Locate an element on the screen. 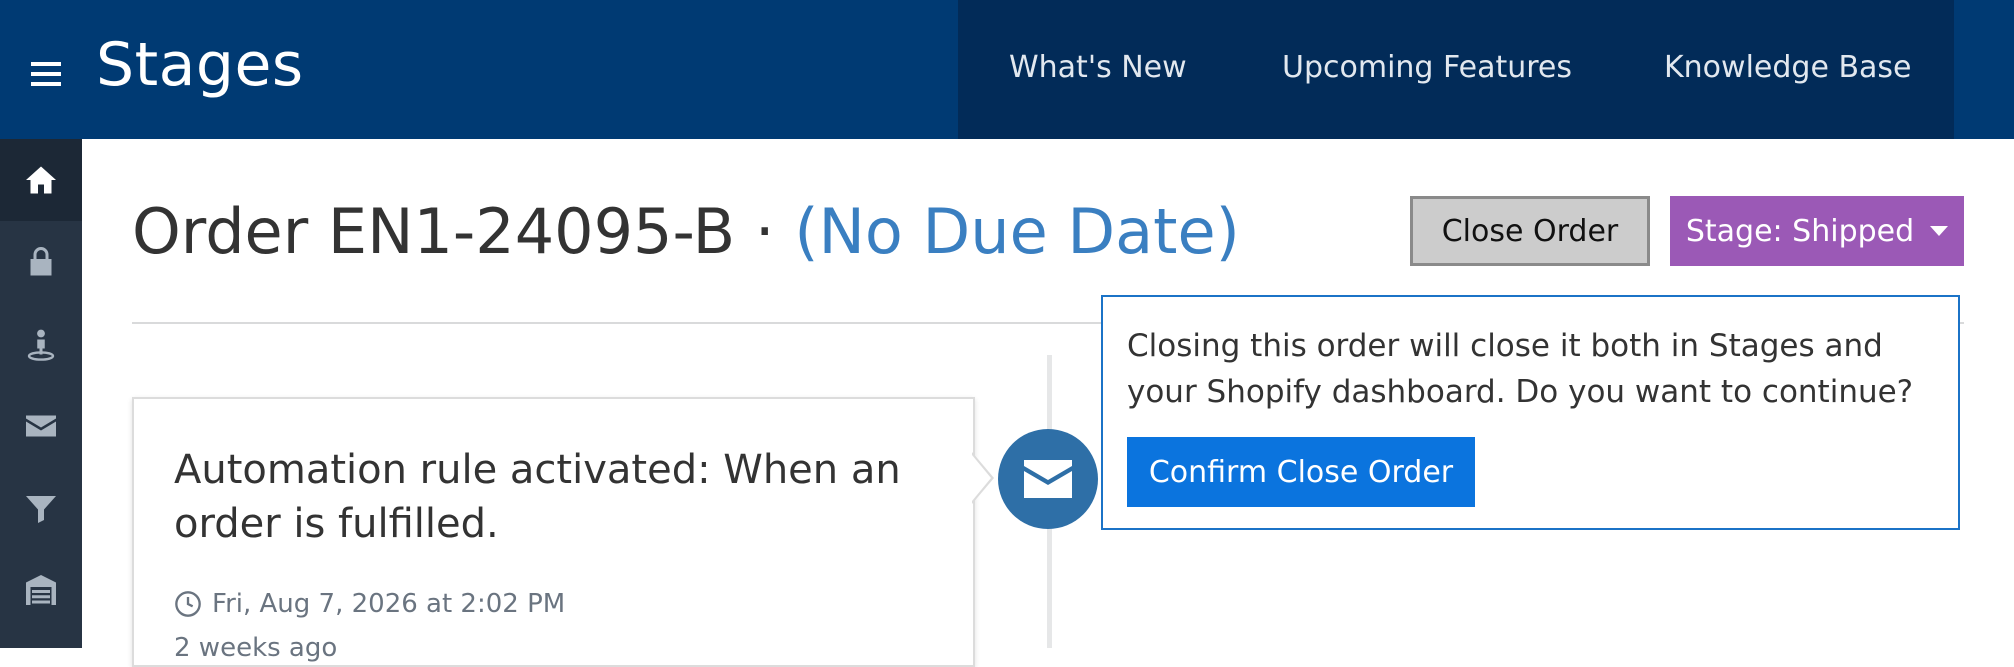  person-pin-icon is located at coordinates (41, 345).